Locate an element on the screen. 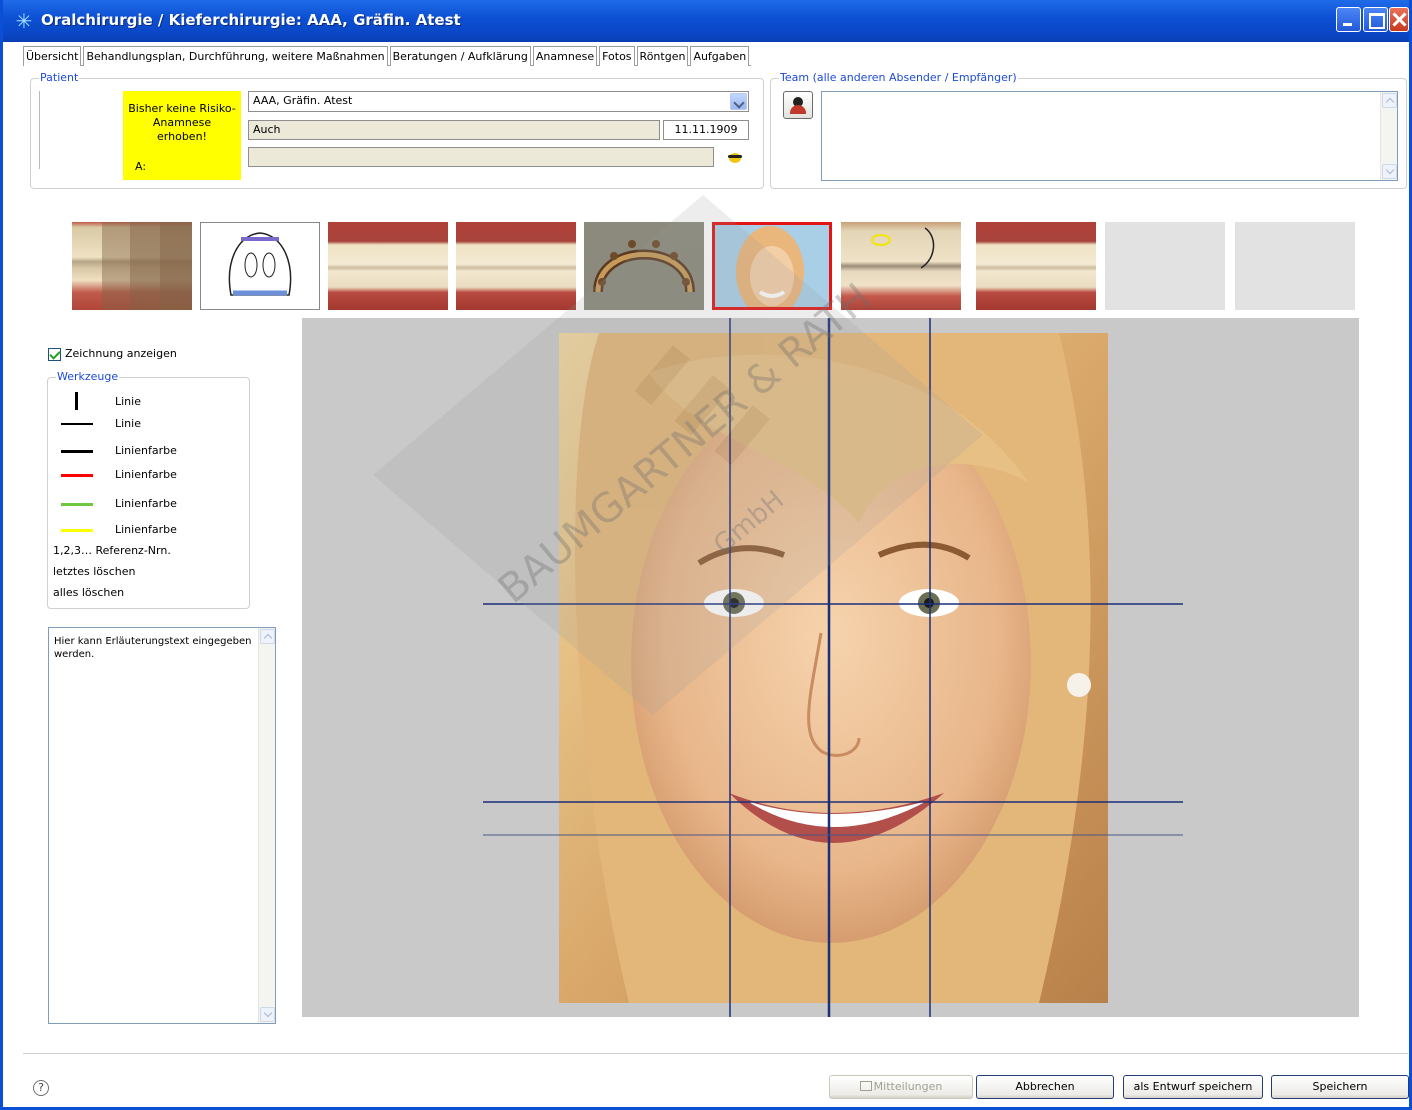  vertical-line-icon is located at coordinates (76, 401).